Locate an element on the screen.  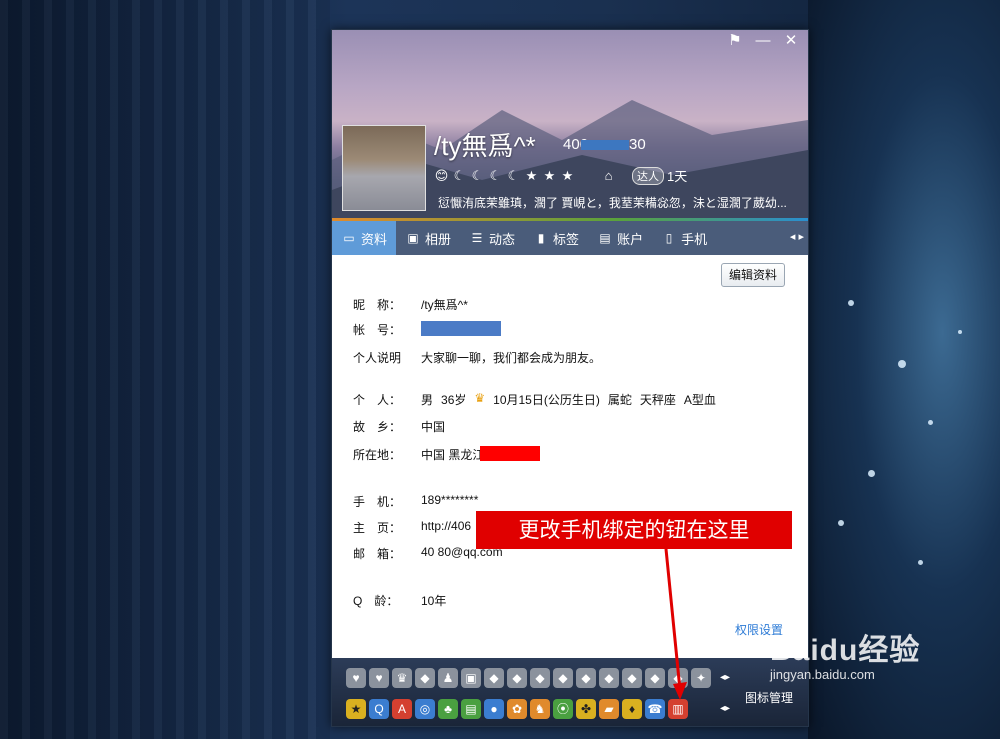
level-row: 😊 ☾ ☾ ☾ ☾ ★ ★ ★ ⌂ 达人 1天 is located at coordinates (560, 175).